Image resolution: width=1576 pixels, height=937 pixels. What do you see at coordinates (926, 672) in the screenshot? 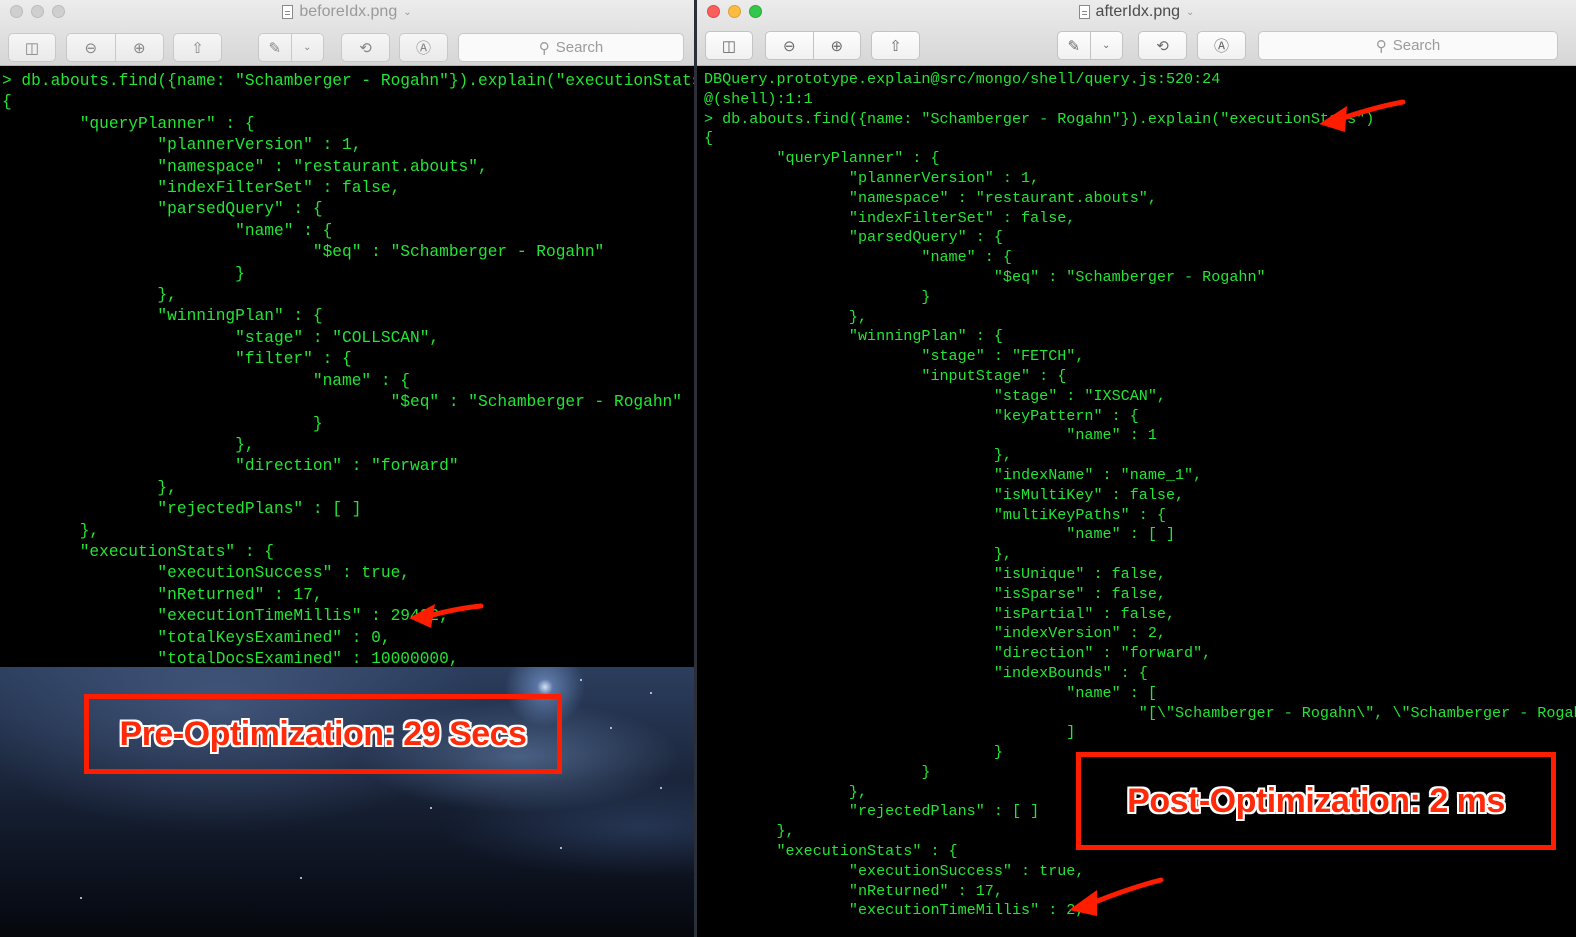
I see `terminal-line: "indexBounds" : {` at bounding box center [926, 672].